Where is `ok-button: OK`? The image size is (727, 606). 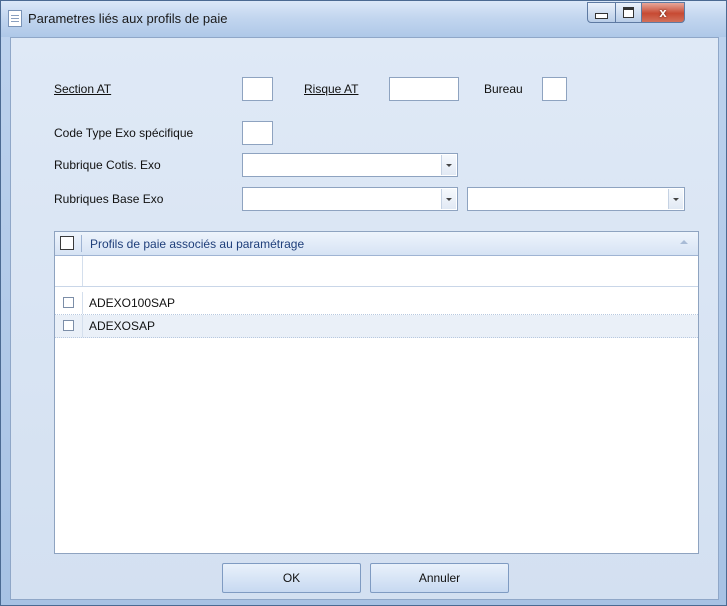 ok-button: OK is located at coordinates (291, 578).